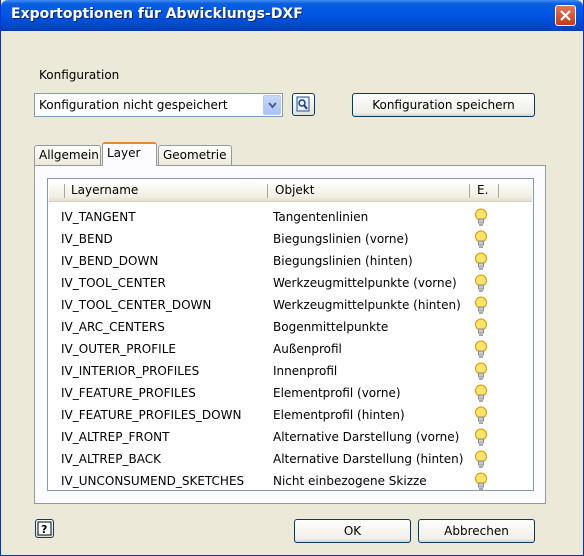  What do you see at coordinates (118, 349) in the screenshot?
I see `layer-name: IV_OUTER_PROFILE` at bounding box center [118, 349].